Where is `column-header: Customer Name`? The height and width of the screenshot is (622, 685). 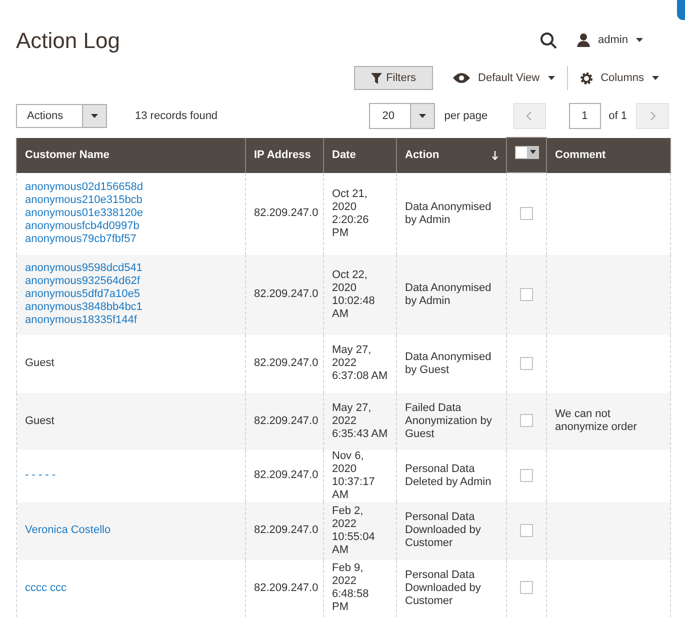
column-header: Customer Name is located at coordinates (67, 155).